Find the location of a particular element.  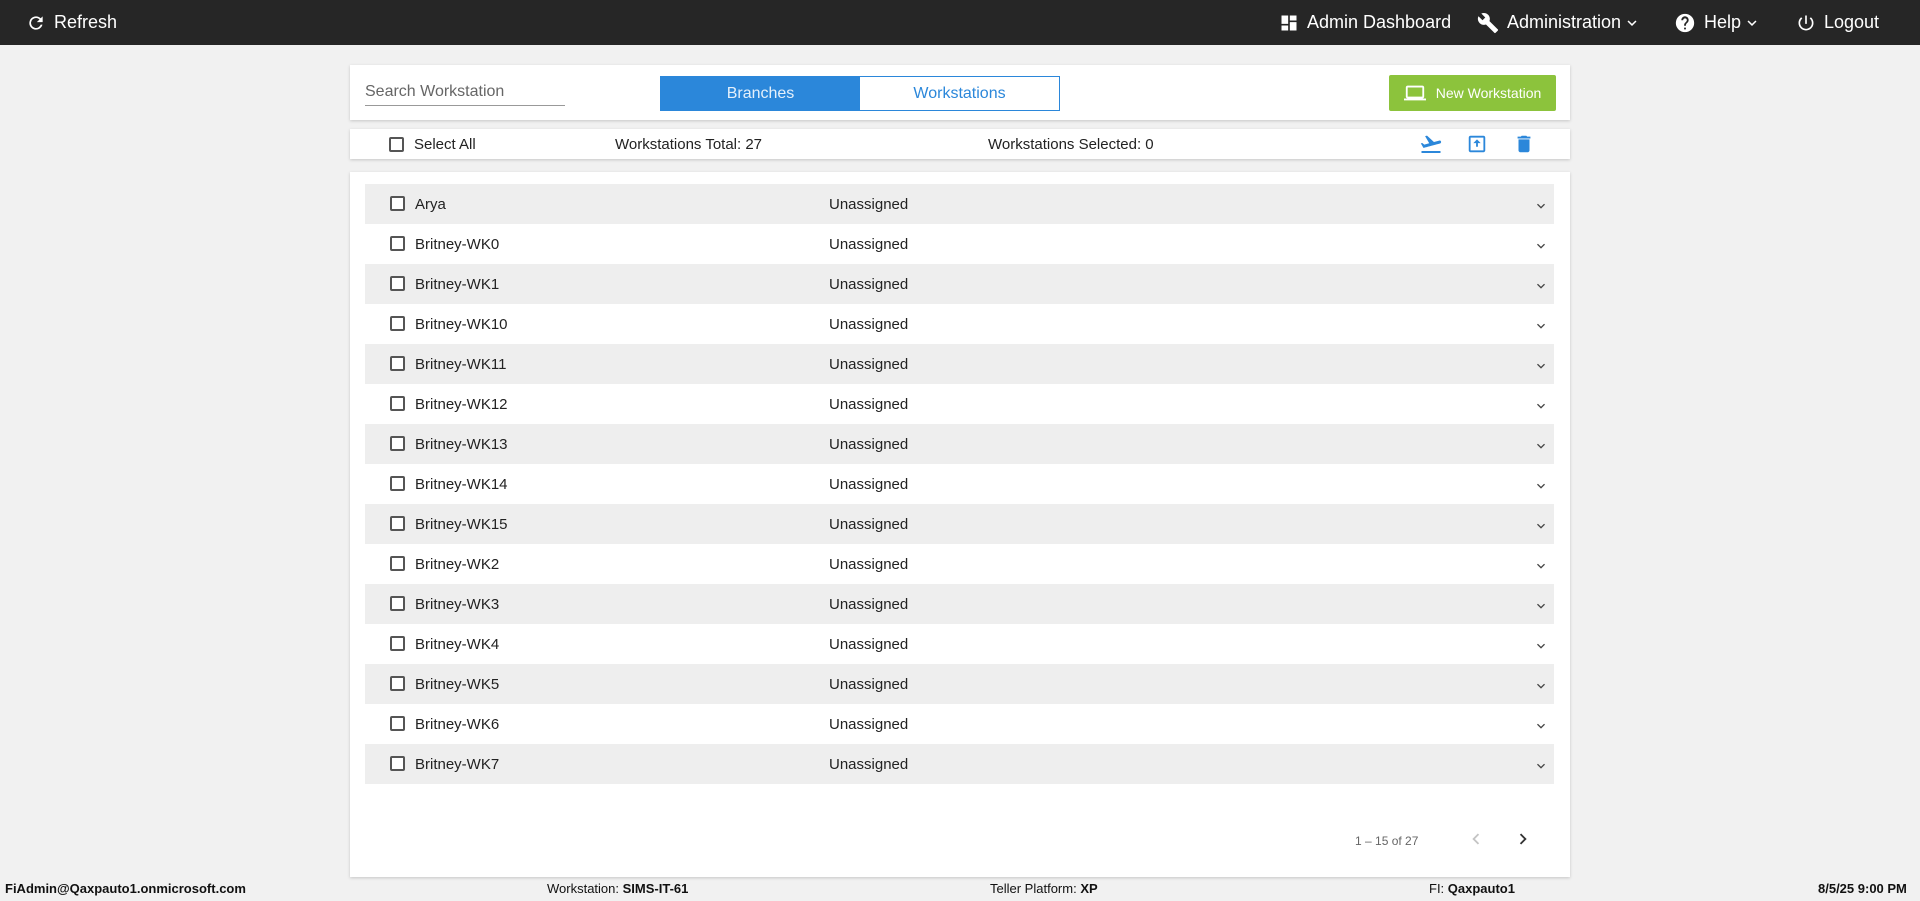

table-row: Britney-WK6 Unassigned is located at coordinates (959, 724).